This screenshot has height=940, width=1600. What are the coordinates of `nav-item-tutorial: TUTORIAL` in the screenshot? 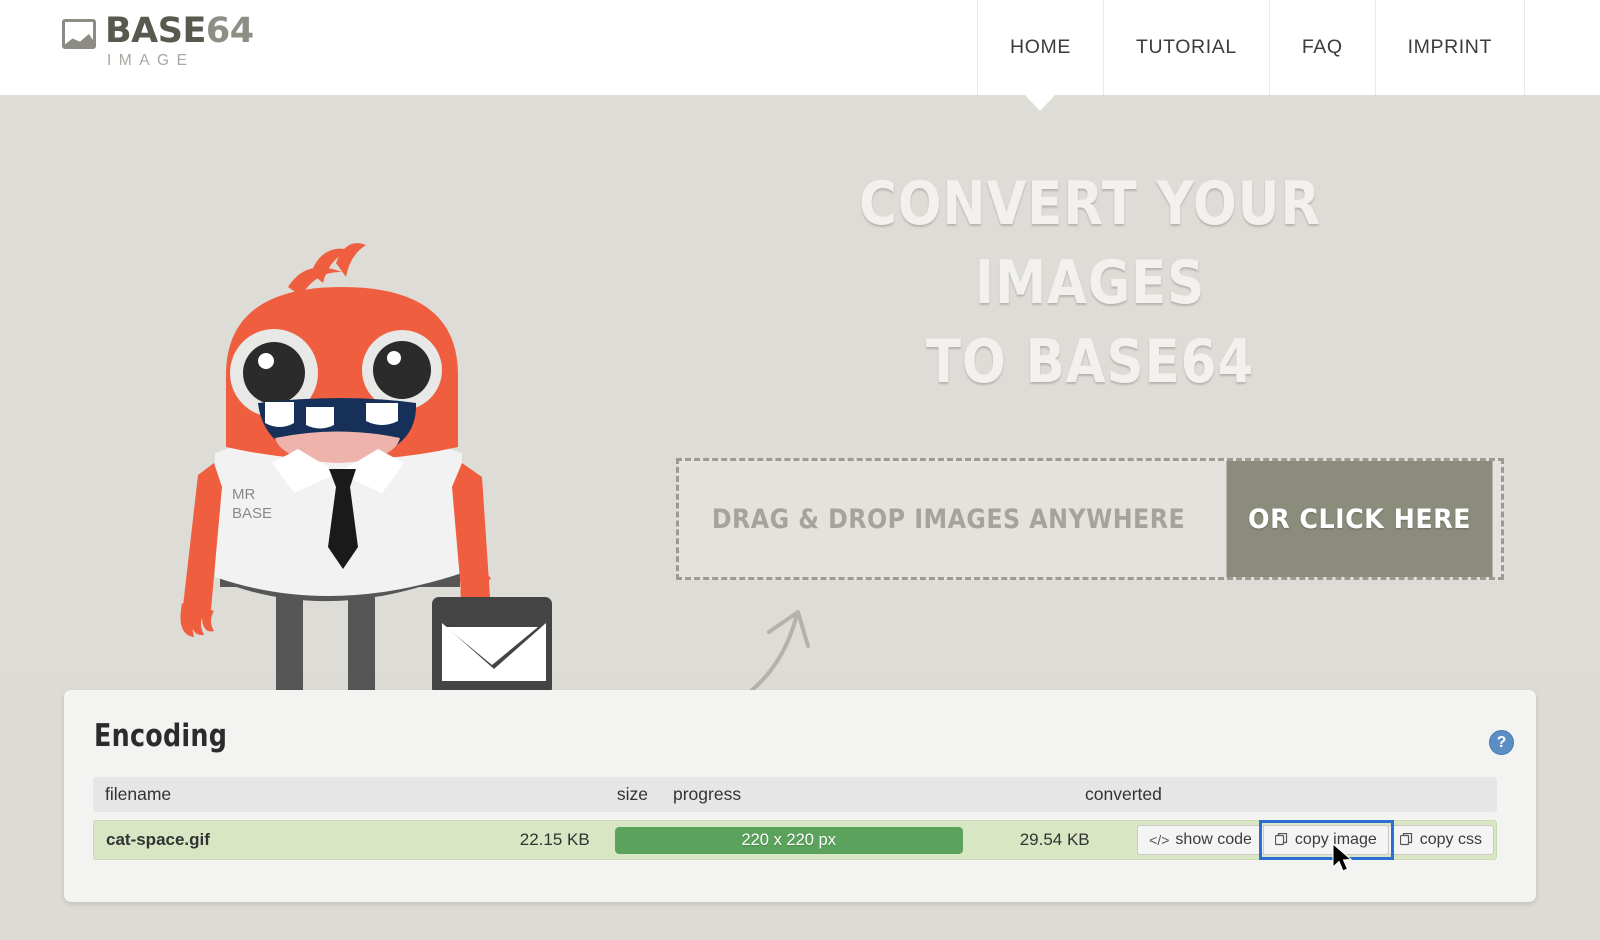 It's located at (1185, 47).